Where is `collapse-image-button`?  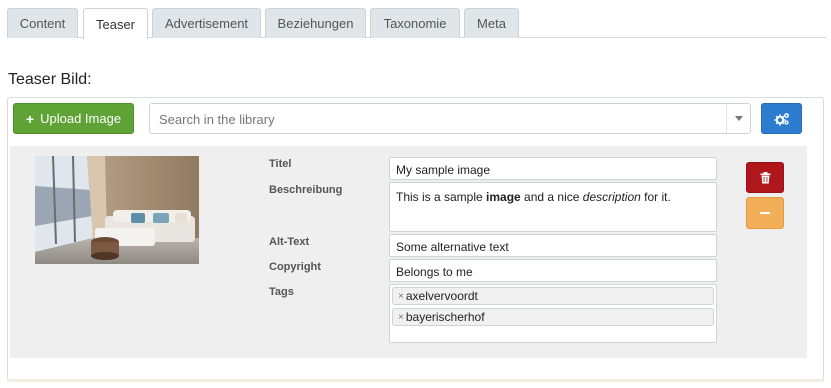
collapse-image-button is located at coordinates (765, 213).